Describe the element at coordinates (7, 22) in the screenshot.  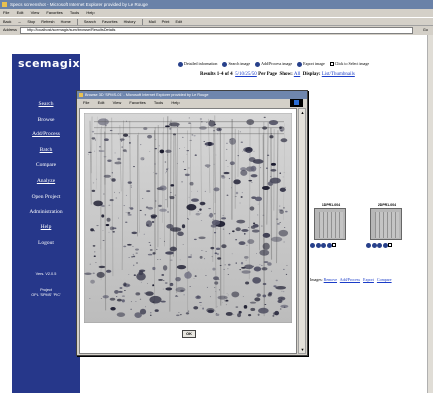
I see `back-button: Back` at that location.